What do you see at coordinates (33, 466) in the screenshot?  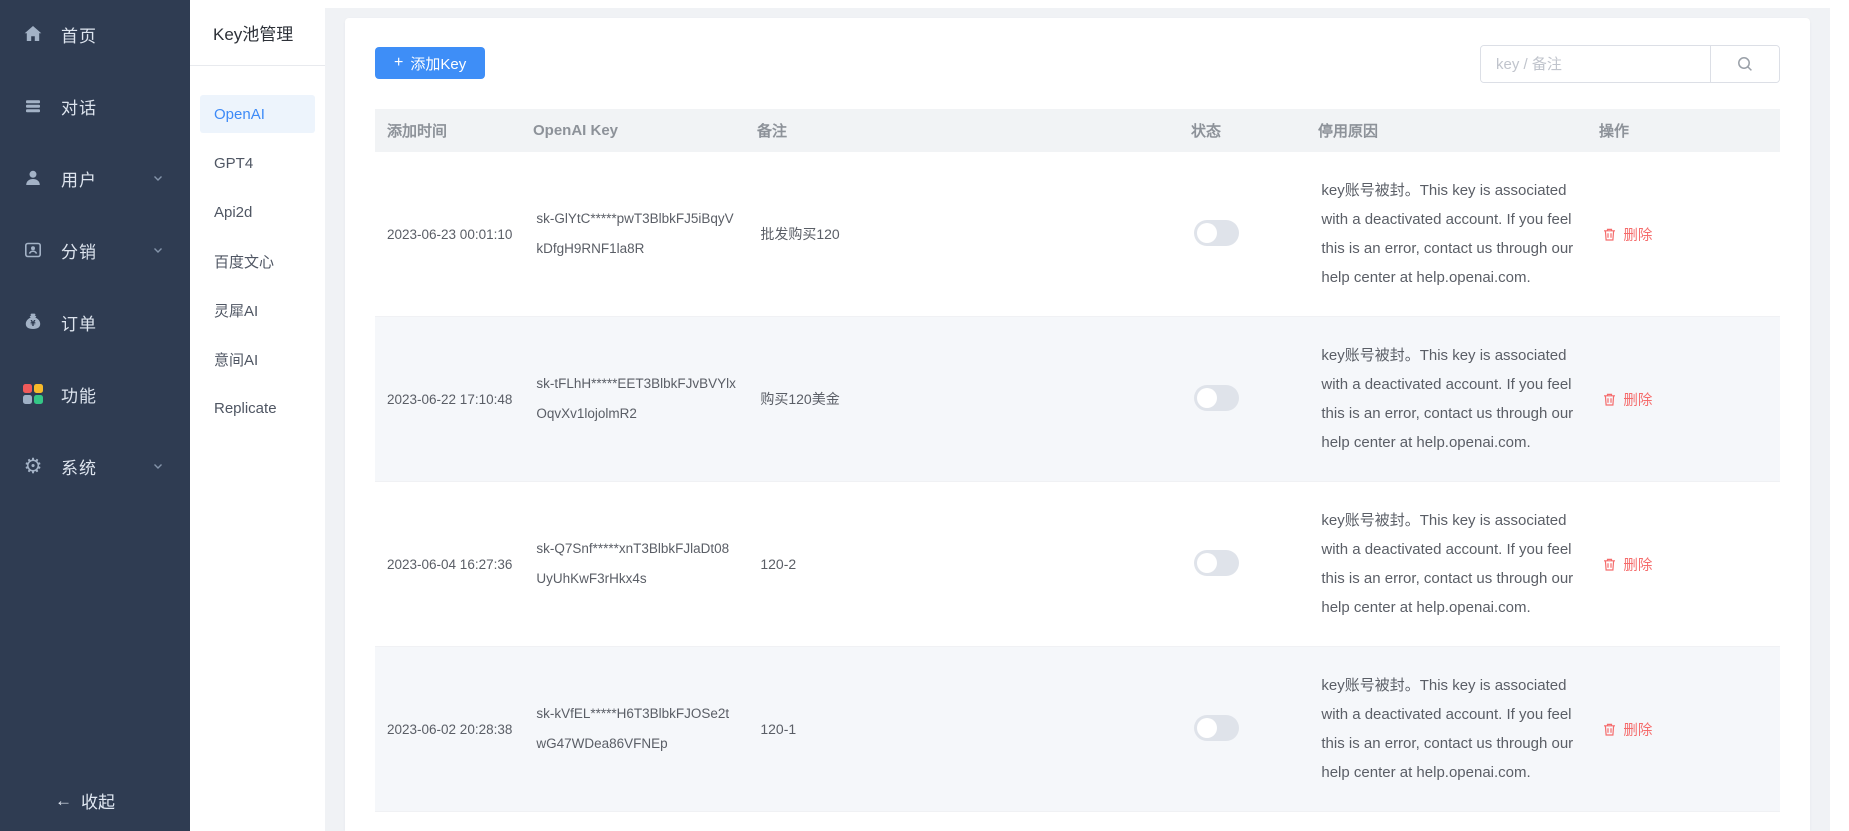 I see `system-icon: ⚙` at bounding box center [33, 466].